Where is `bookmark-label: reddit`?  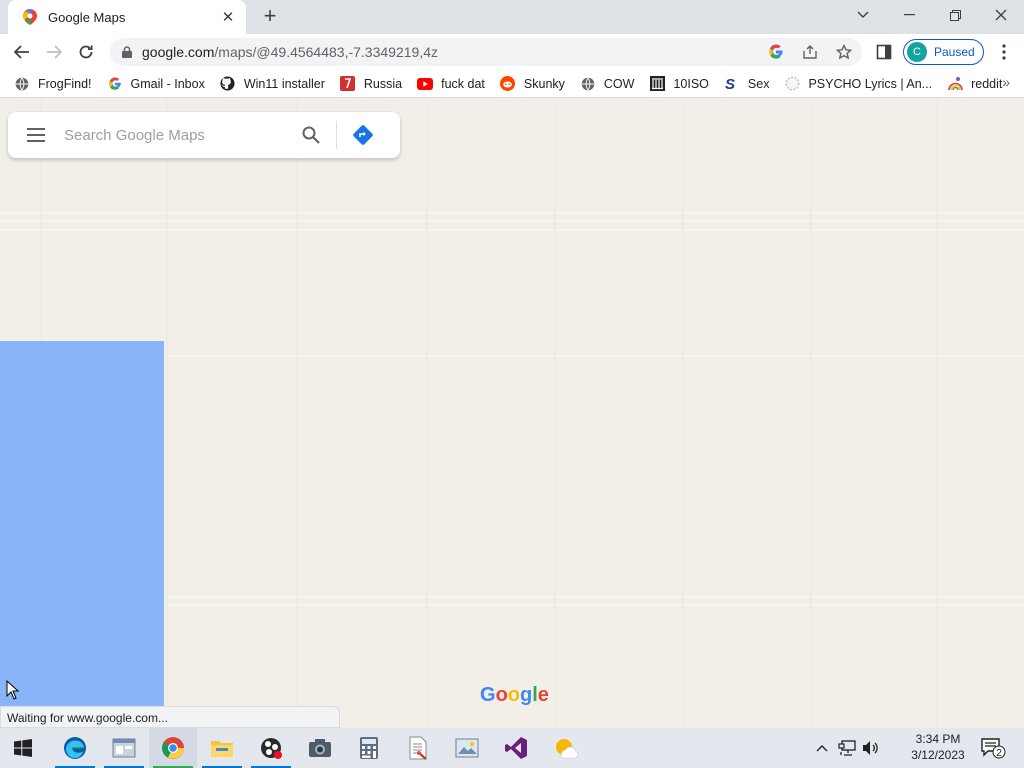
bookmark-label: reddit is located at coordinates (987, 83).